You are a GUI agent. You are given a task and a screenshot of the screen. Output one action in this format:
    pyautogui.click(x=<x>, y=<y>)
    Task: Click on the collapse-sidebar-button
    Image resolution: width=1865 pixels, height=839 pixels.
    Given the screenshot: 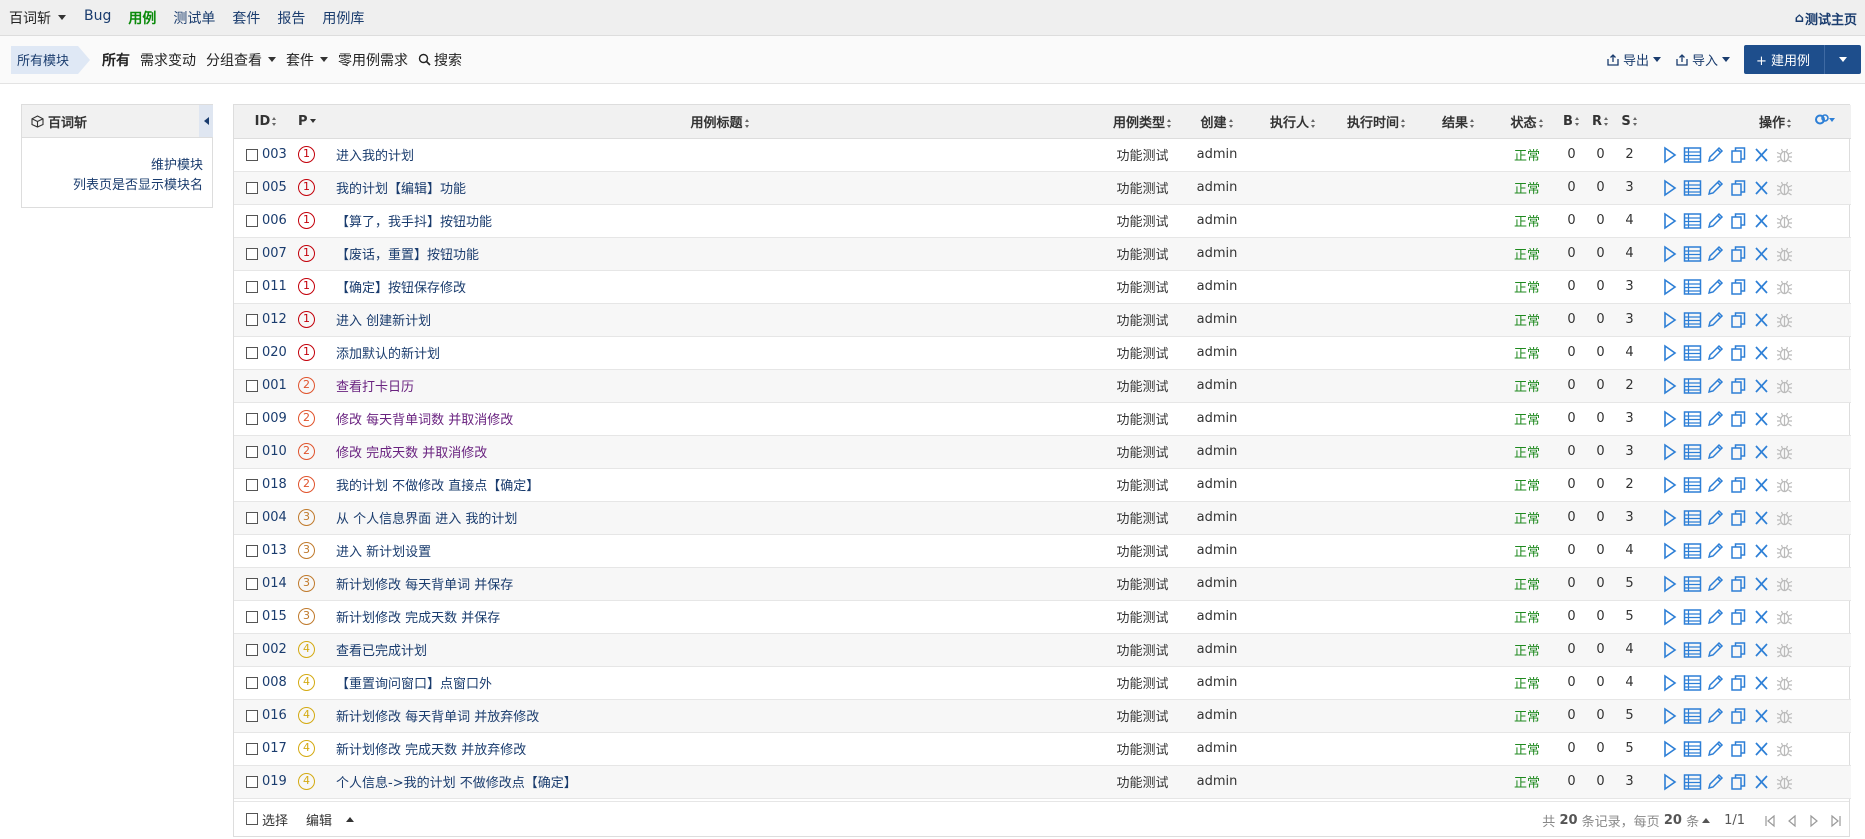 What is the action you would take?
    pyautogui.click(x=206, y=121)
    